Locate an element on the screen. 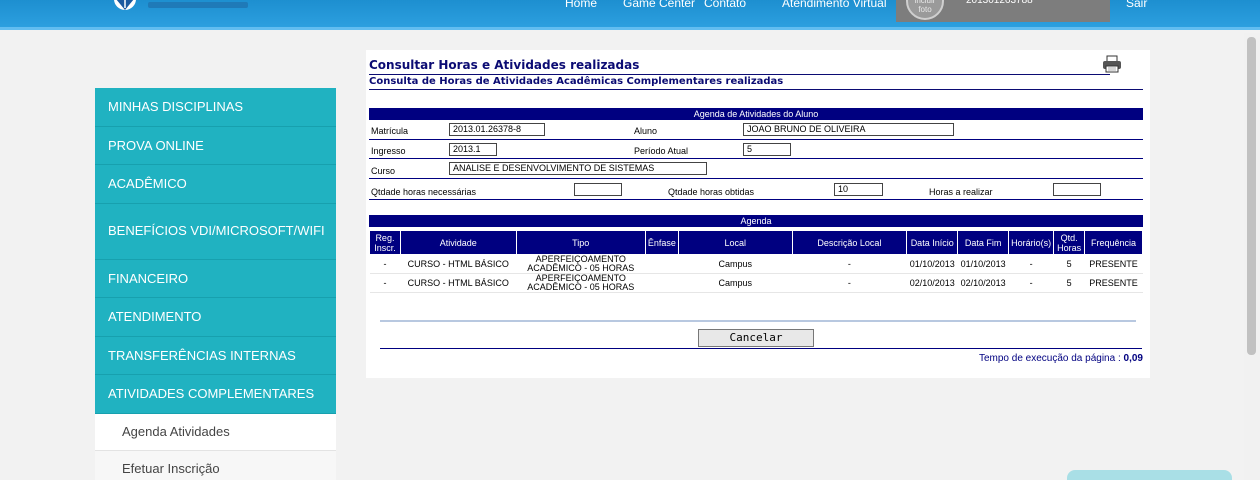  avatar: incluir foto is located at coordinates (925, 10).